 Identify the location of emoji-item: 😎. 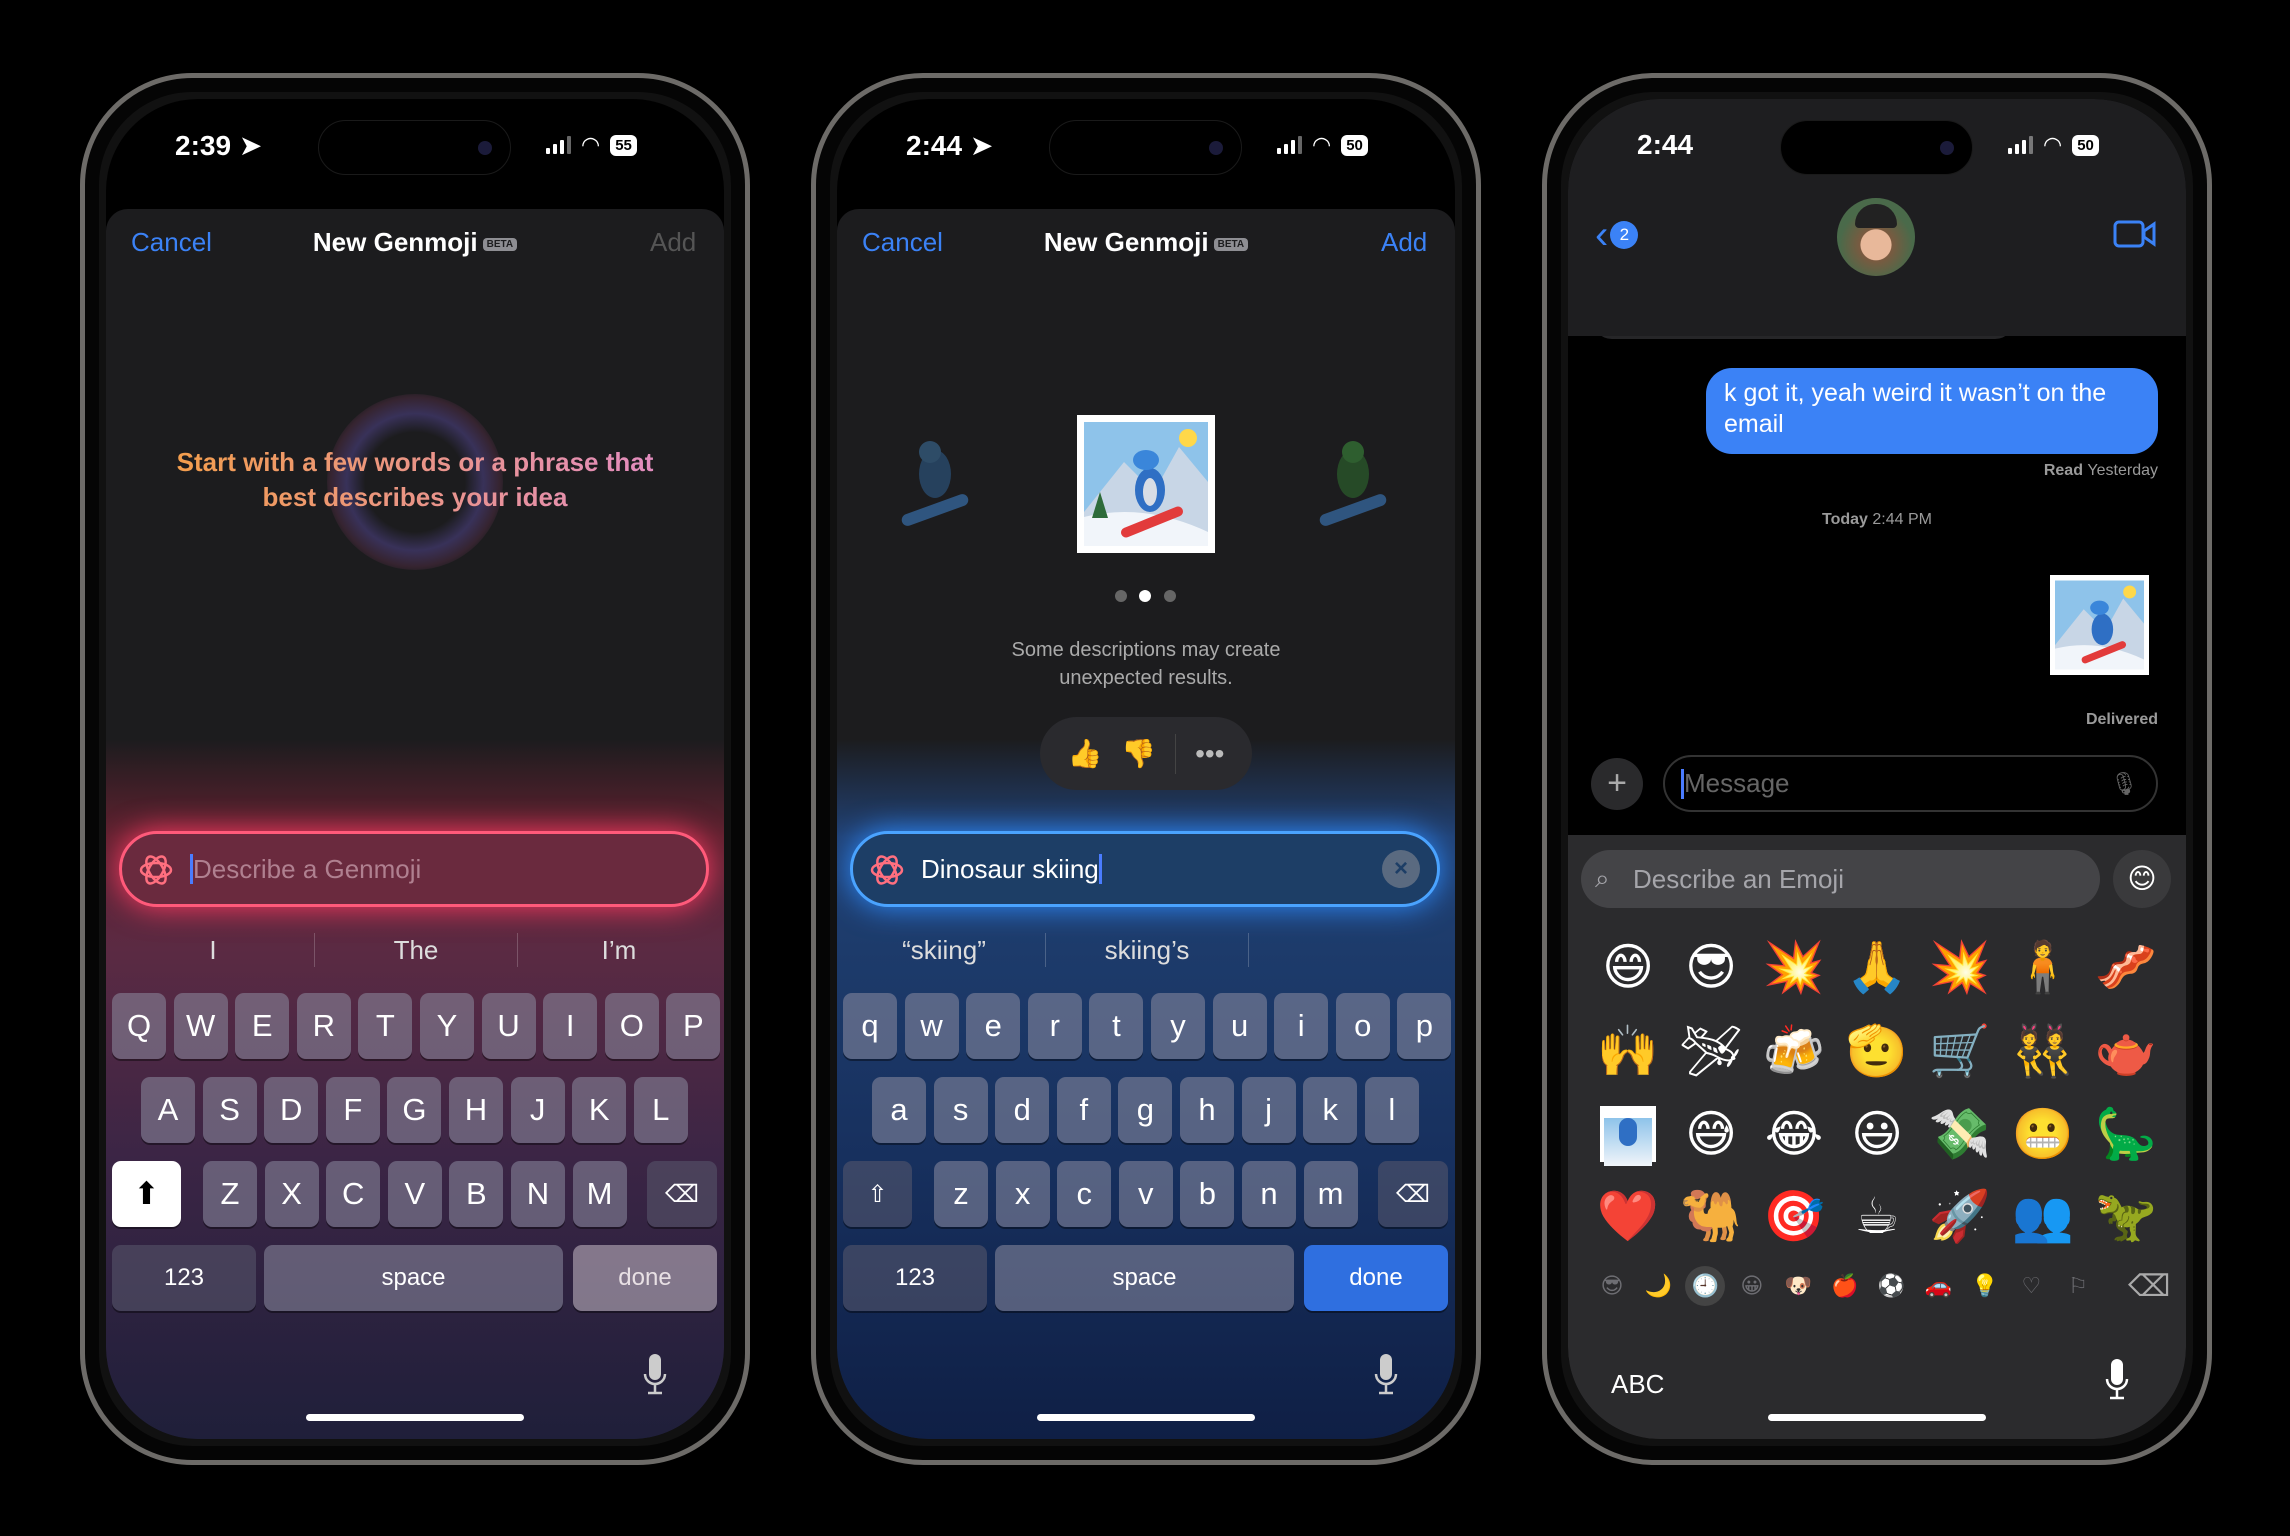
(1711, 967).